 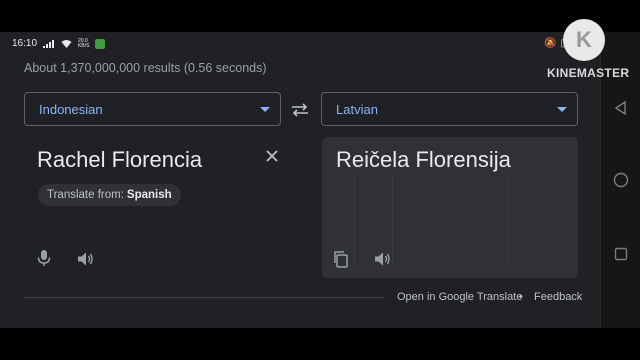 What do you see at coordinates (621, 108) in the screenshot?
I see `back-icon` at bounding box center [621, 108].